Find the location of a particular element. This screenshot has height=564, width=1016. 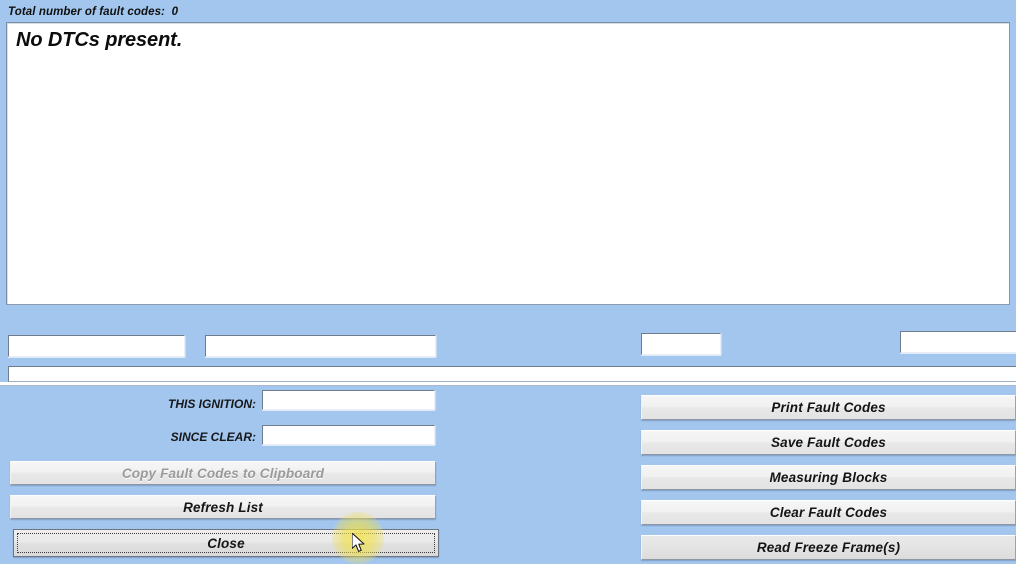

copy-fault-codes-to-clipboard-button: Copy Fault Codes to Clipboard is located at coordinates (223, 473).